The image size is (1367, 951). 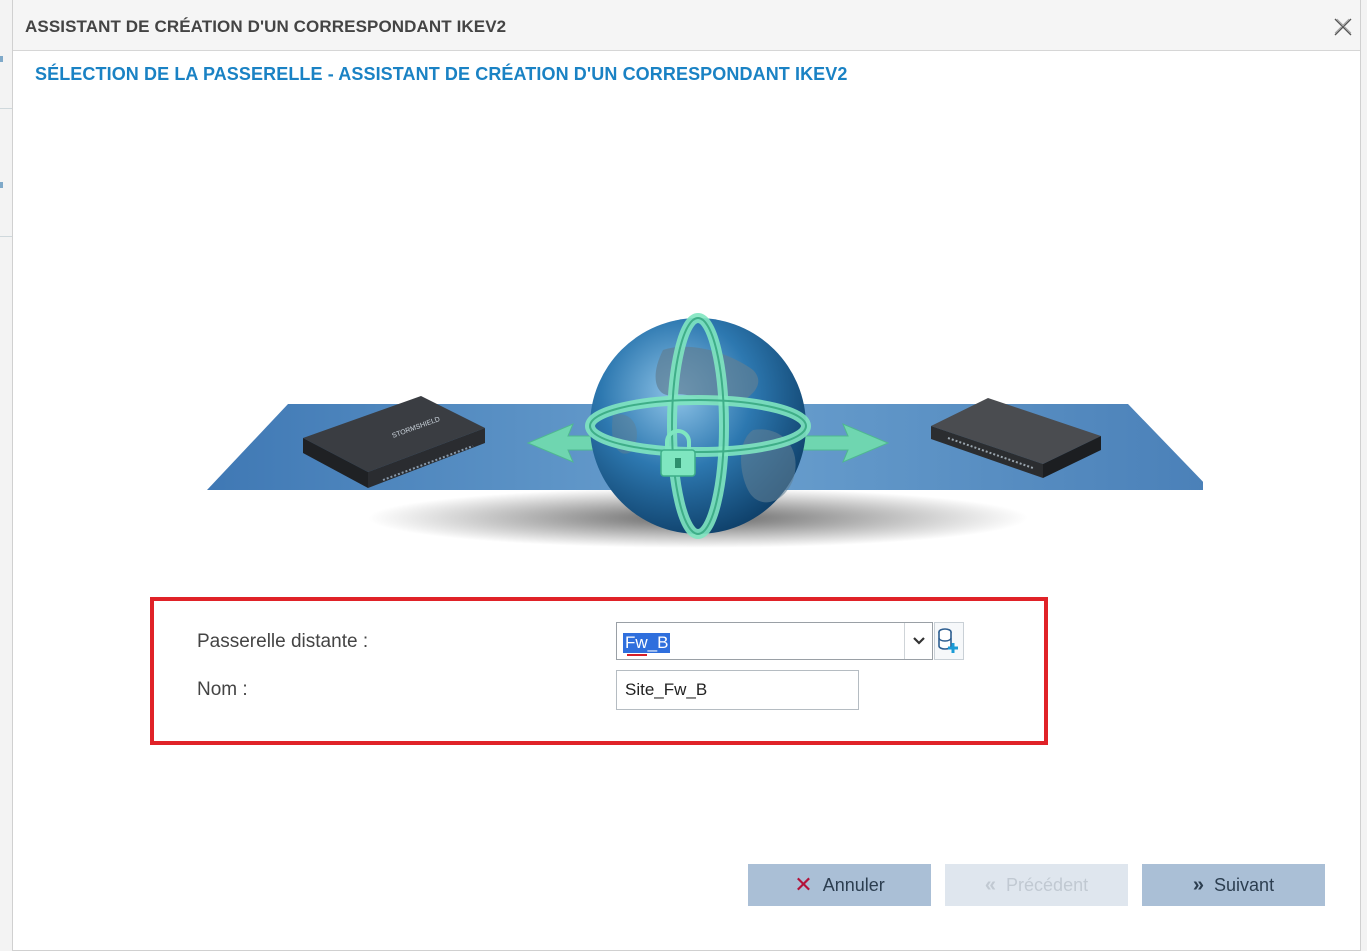 What do you see at coordinates (774, 641) in the screenshot?
I see `remote-gateway-select: Fw_B` at bounding box center [774, 641].